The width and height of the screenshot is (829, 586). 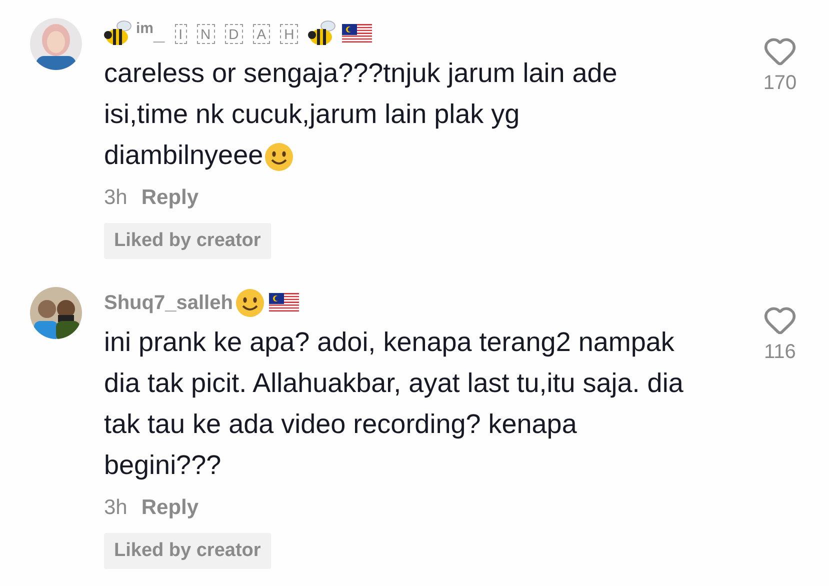 What do you see at coordinates (780, 83) in the screenshot?
I see `like-count: 170` at bounding box center [780, 83].